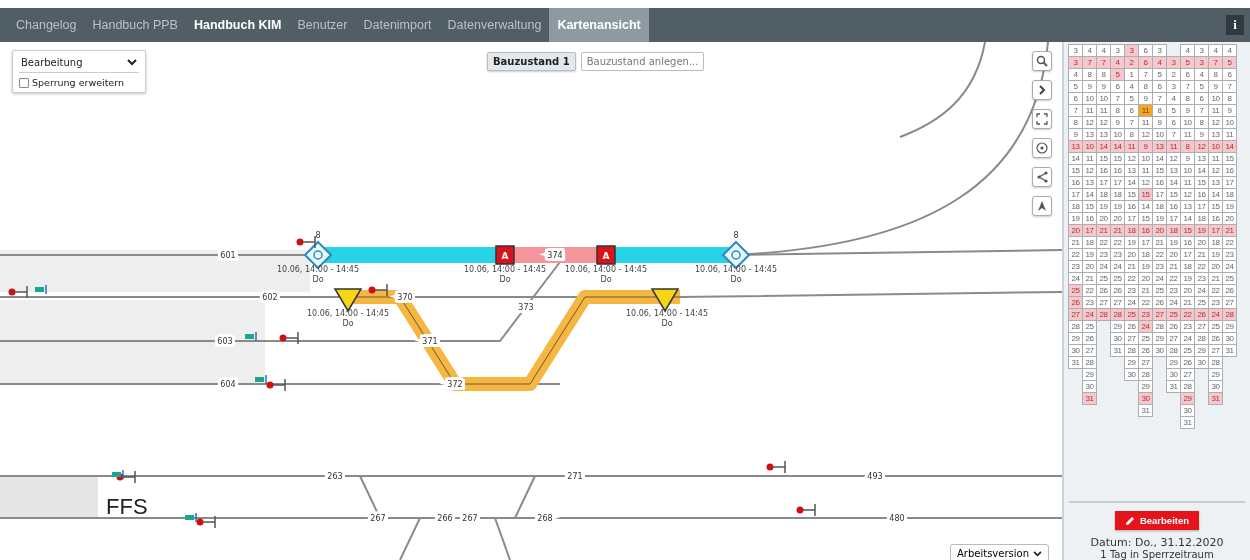  Describe the element at coordinates (46, 25) in the screenshot. I see `nav-tab: Changelog` at that location.